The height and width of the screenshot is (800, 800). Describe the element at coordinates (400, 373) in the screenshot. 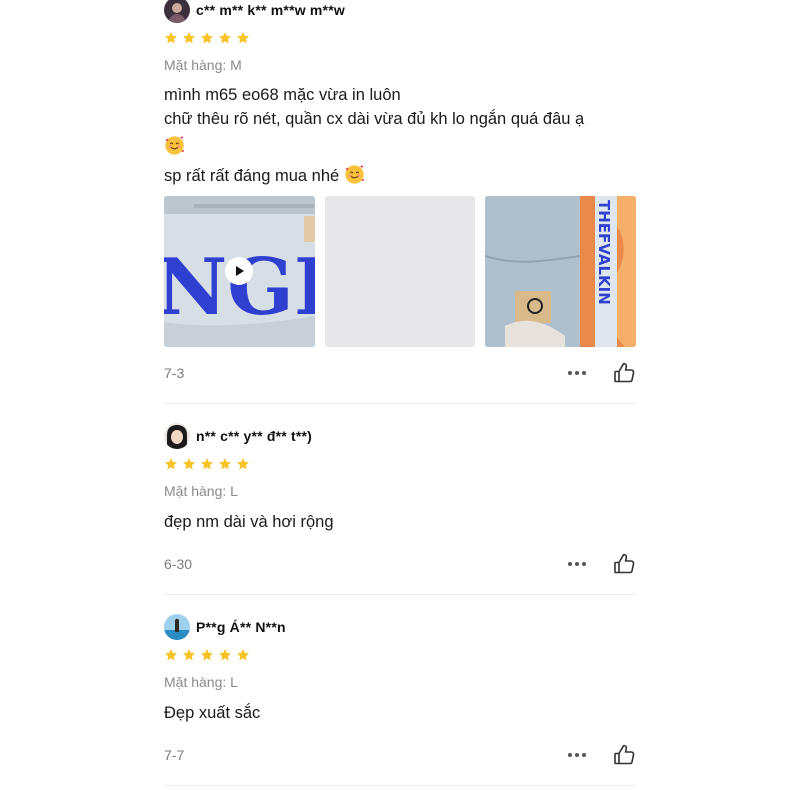

I see `review-footer: 7-3` at that location.